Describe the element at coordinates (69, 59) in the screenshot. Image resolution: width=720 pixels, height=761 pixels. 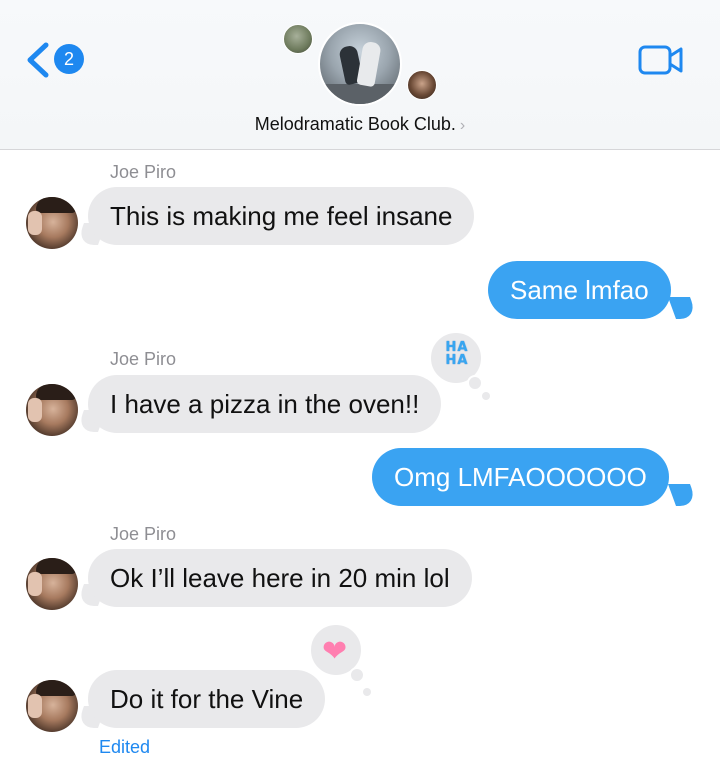
I see `unread-count-badge: 2` at that location.